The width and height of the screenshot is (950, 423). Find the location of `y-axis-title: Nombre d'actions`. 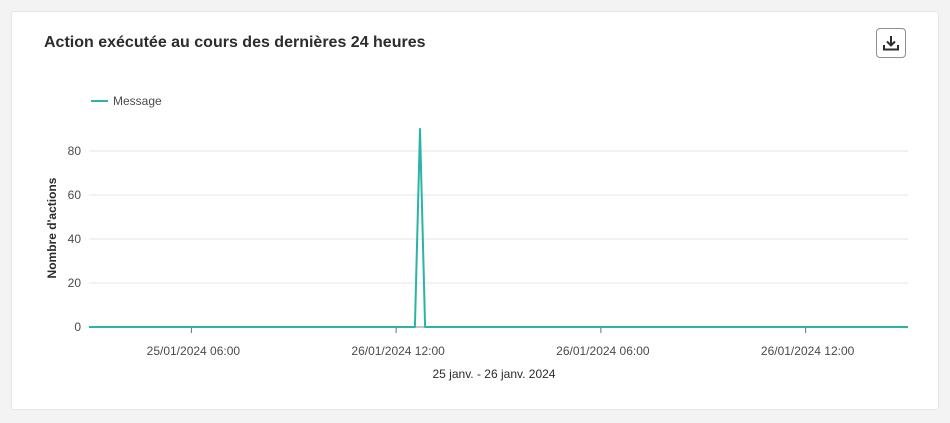

y-axis-title: Nombre d'actions is located at coordinates (52, 227).